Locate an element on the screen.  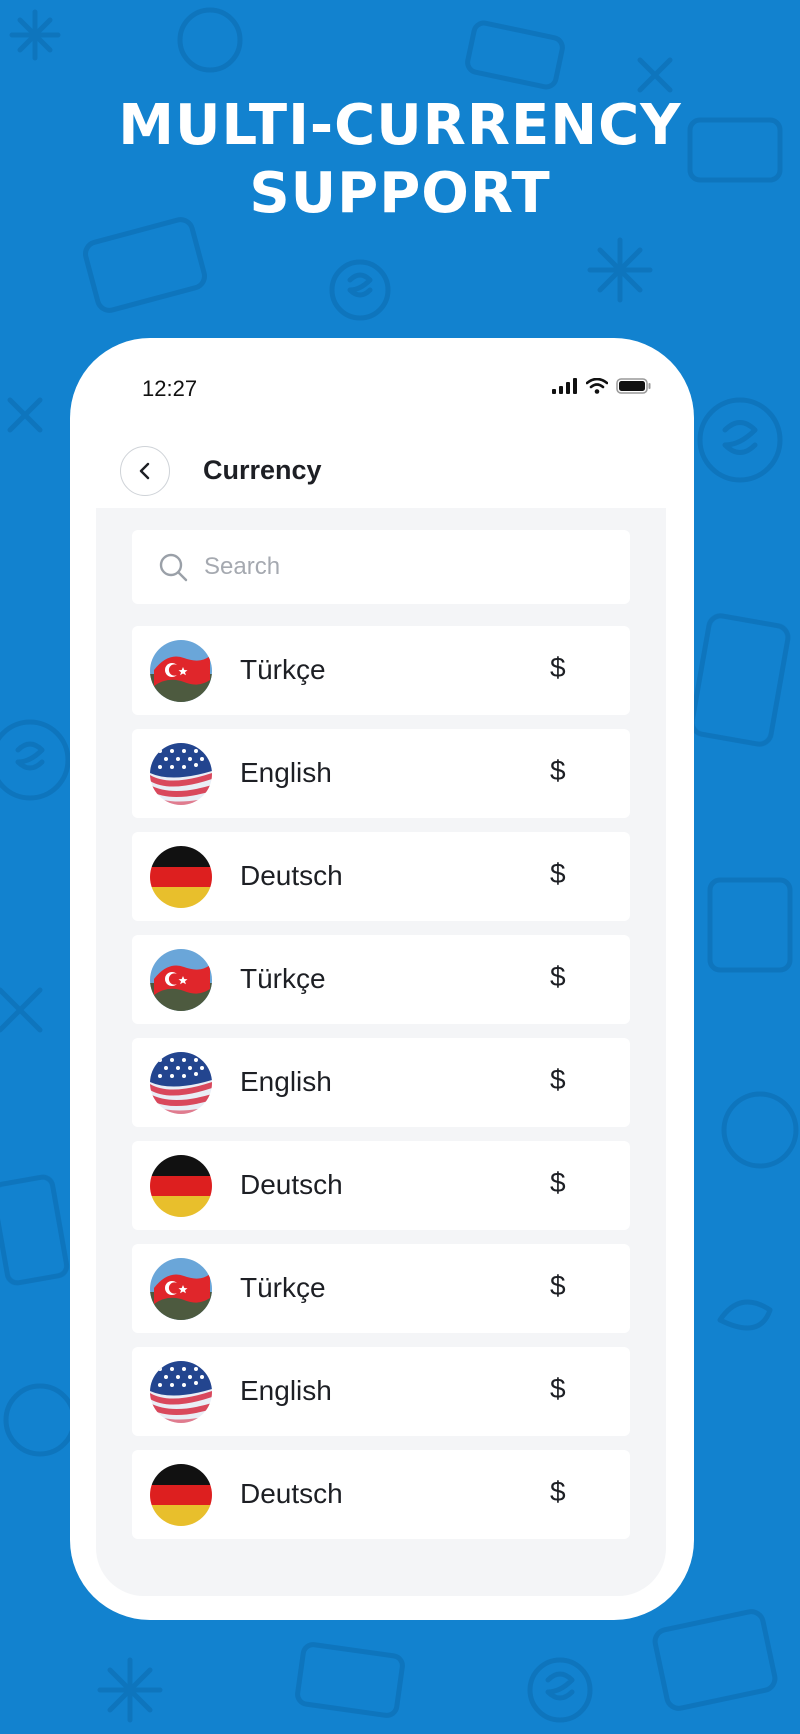
search-input is located at coordinates (394, 567).